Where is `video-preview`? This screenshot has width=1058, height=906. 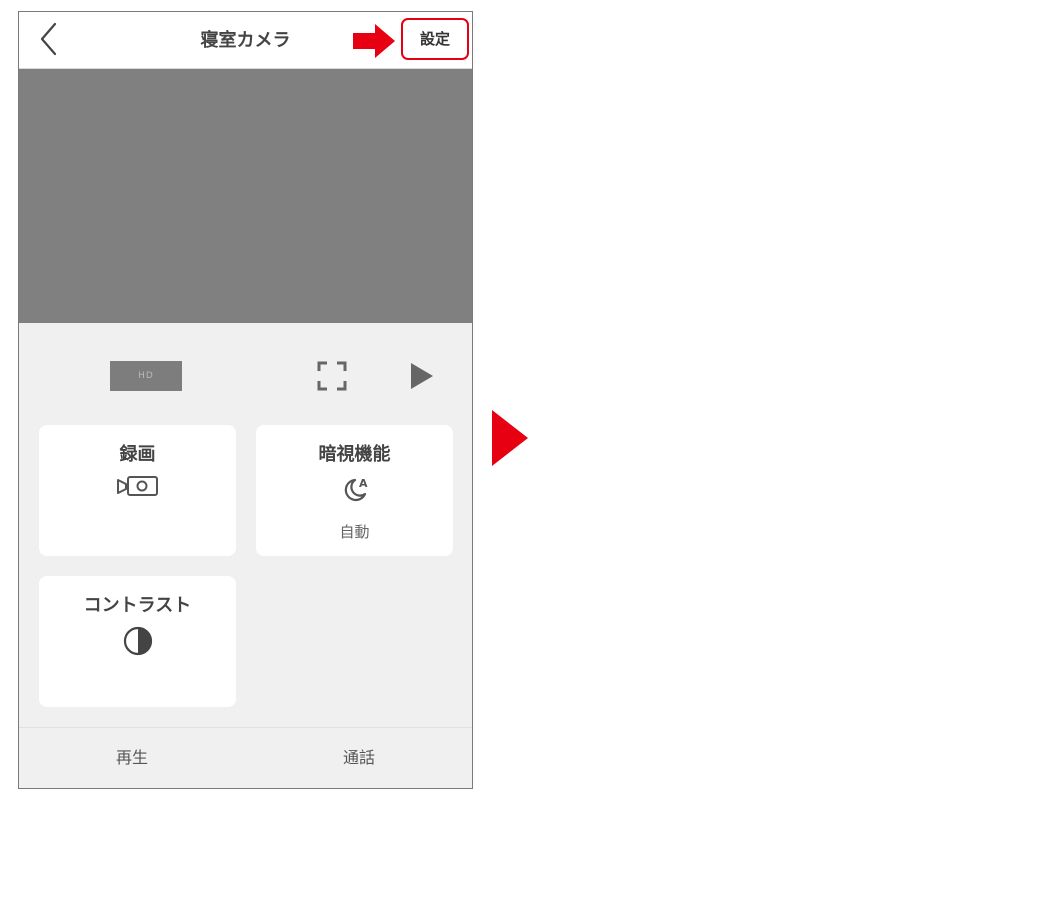
video-preview is located at coordinates (245, 196).